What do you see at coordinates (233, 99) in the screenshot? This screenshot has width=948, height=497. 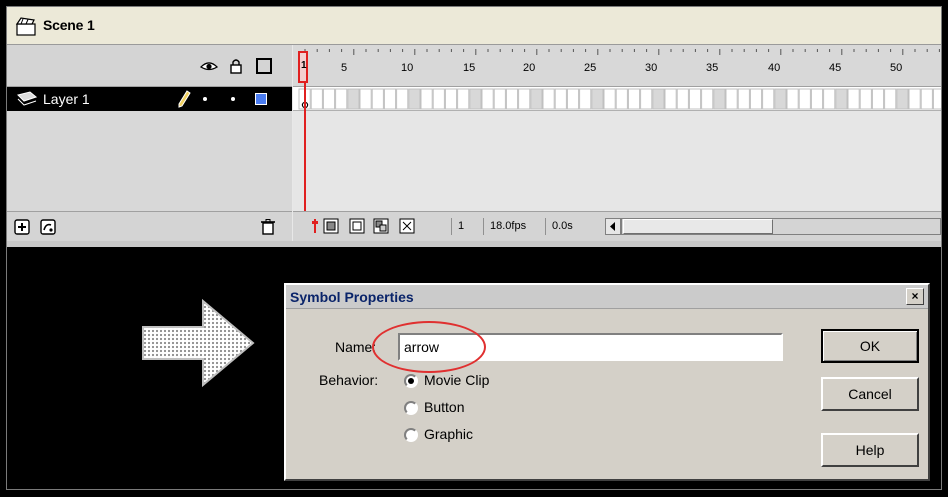 I see `lock-dot` at bounding box center [233, 99].